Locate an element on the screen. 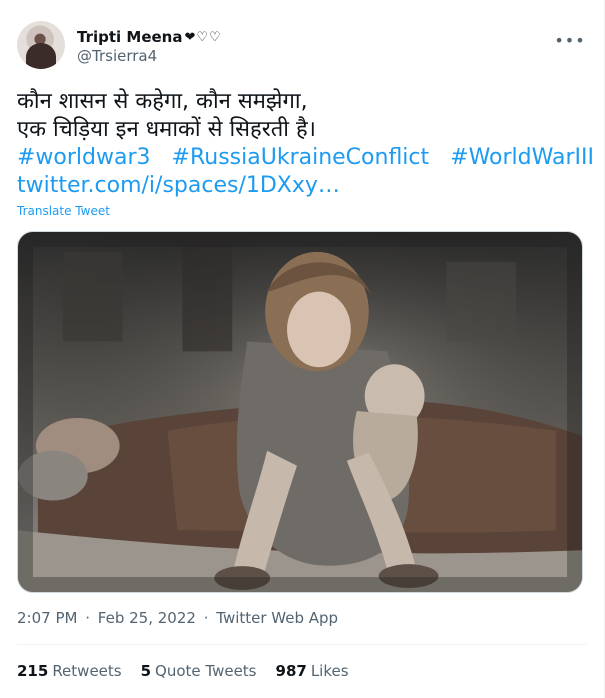 The height and width of the screenshot is (698, 605). tweet-meta: 2:07 PM · Feb 25, 2022 · Twitter Web App is located at coordinates (179, 618).